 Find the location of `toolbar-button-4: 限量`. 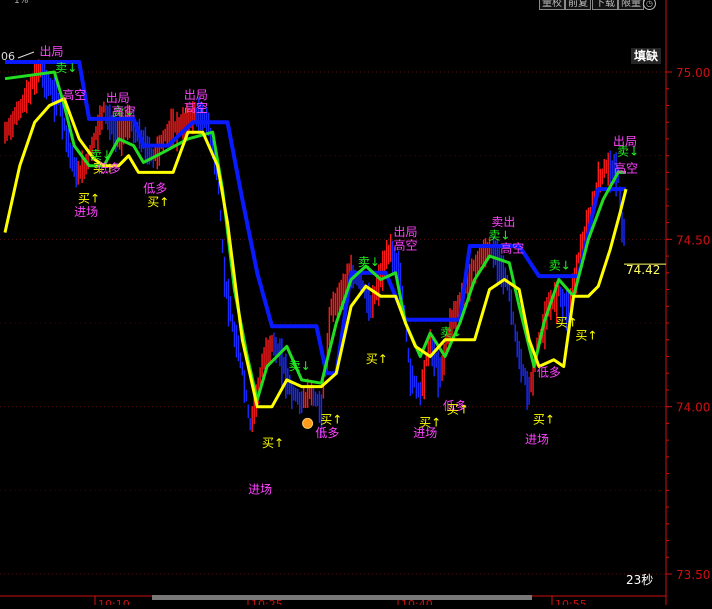

toolbar-button-4: 限量 is located at coordinates (631, 5).